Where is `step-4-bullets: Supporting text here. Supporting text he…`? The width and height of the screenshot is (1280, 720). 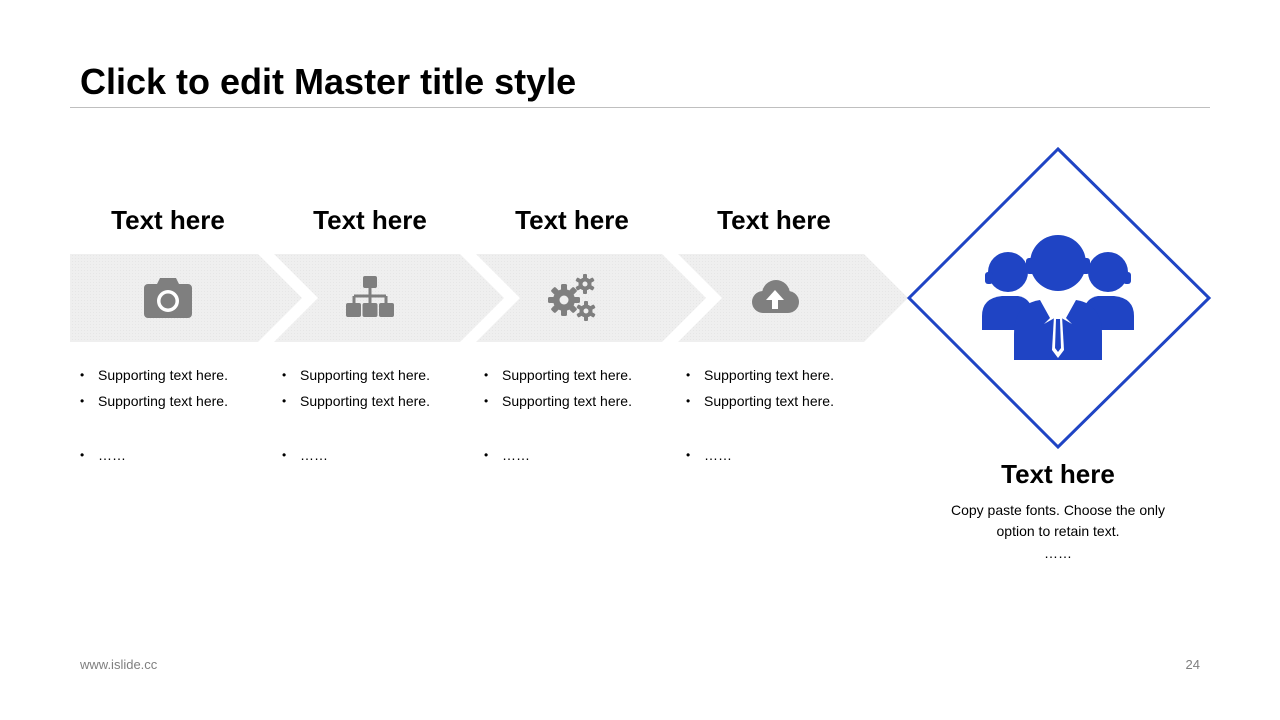
step-4-bullets: Supporting text here. Supporting text he… is located at coordinates (781, 415).